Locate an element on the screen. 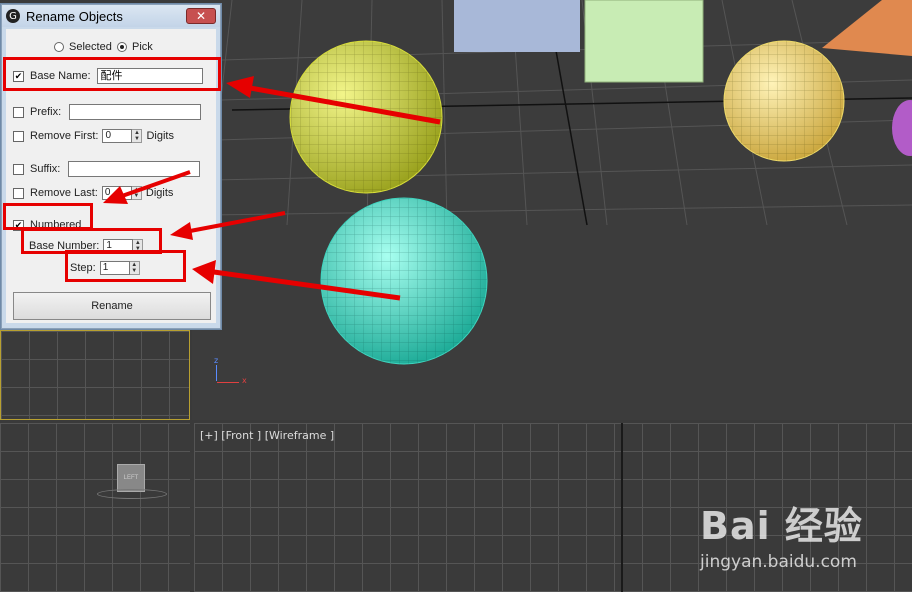  watermark: Bai 经验 jingyan.baidu.com is located at coordinates (781, 533).